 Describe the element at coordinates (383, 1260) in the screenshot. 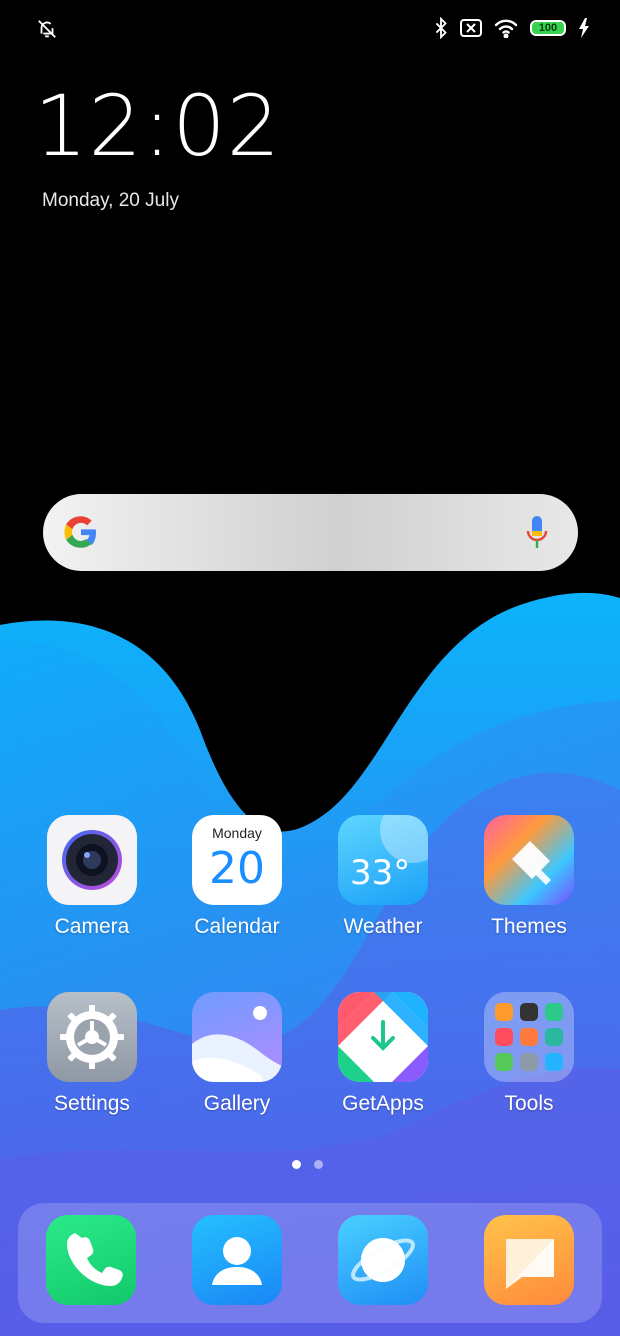

I see `browser-icon` at that location.